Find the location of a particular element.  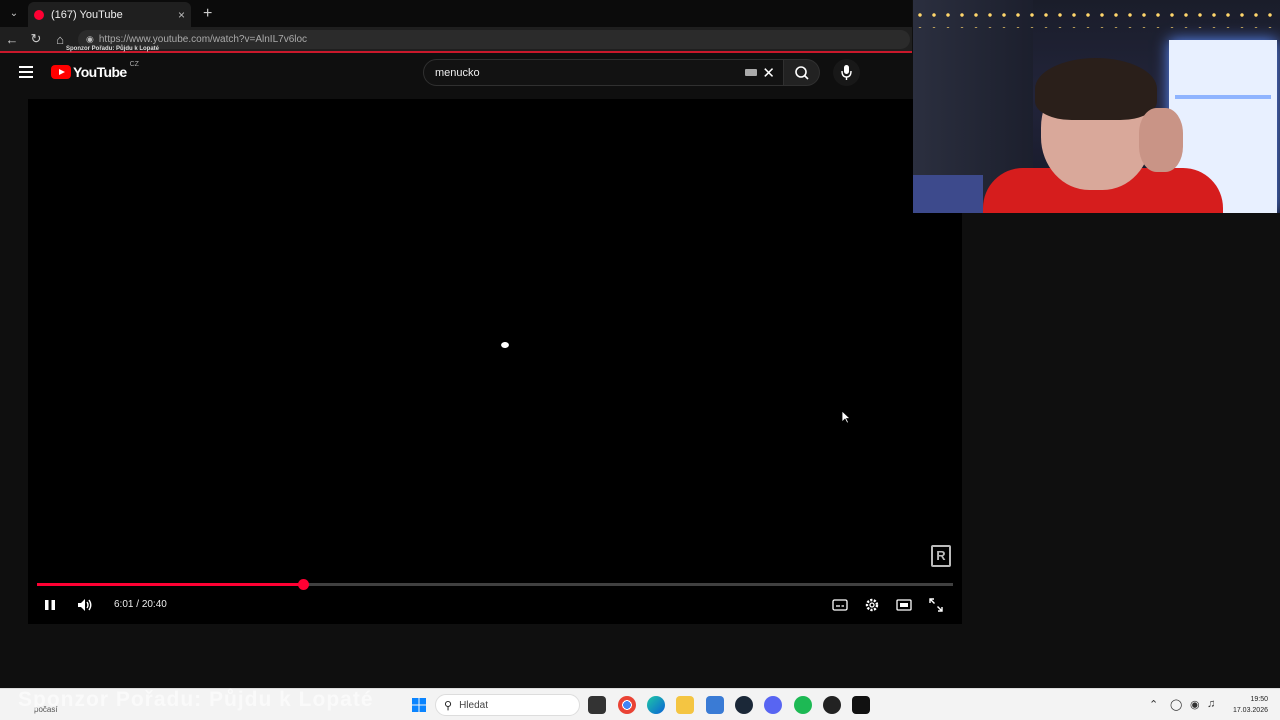

speaker-icon: ♫ is located at coordinates (1211, 704).